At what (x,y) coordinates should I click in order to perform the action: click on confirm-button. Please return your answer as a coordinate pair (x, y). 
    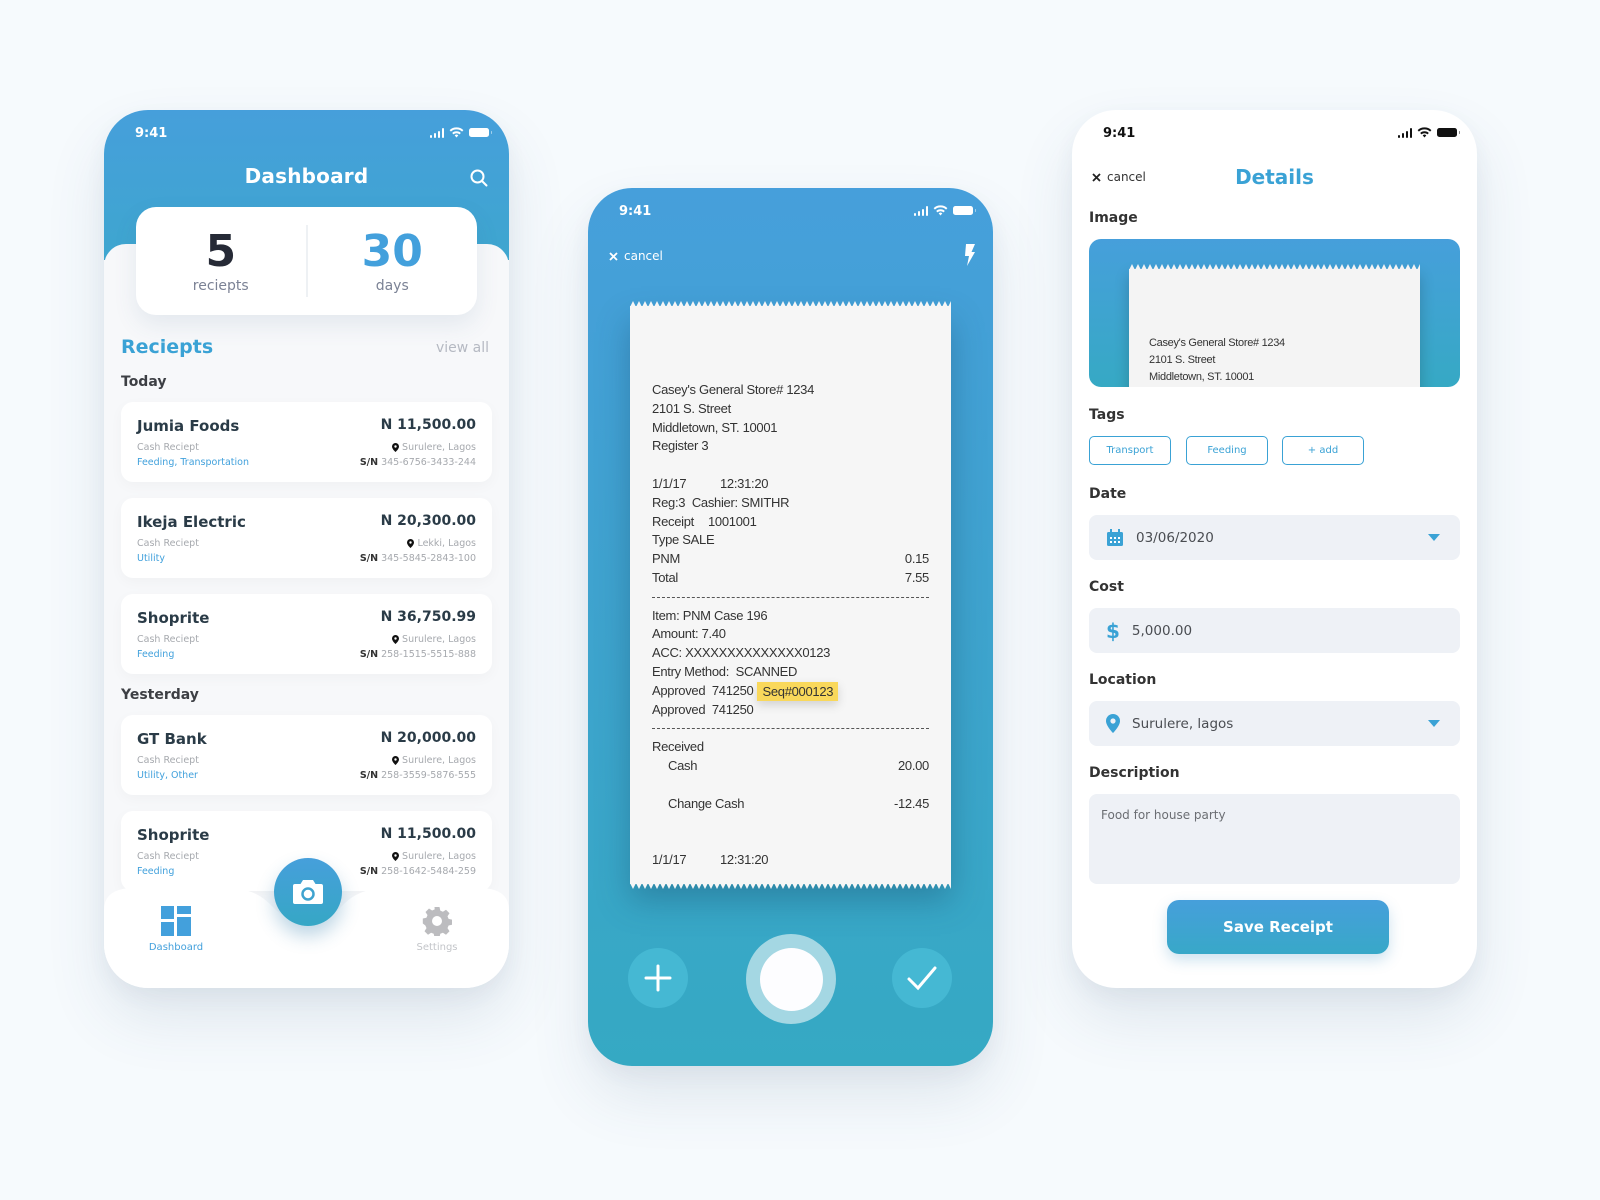
    Looking at the image, I should click on (922, 978).